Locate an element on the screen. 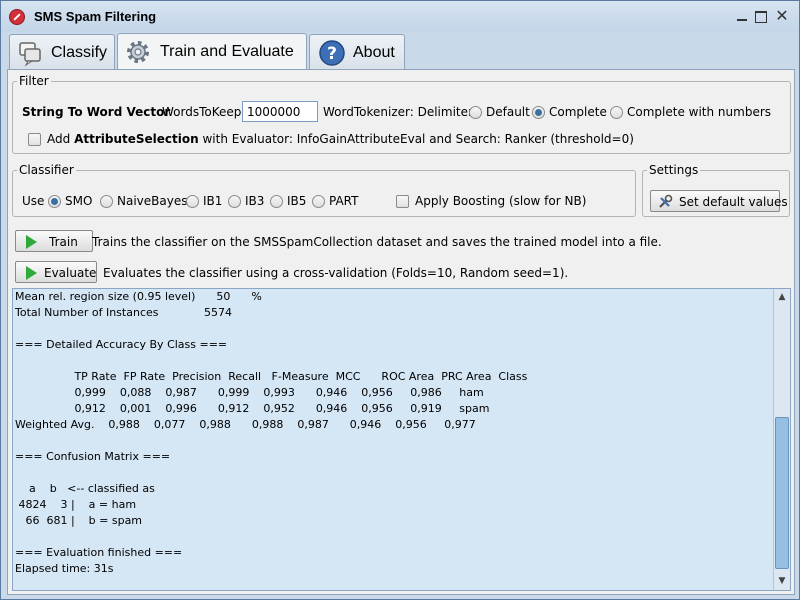  scroll-up-icon: ▲ is located at coordinates (782, 297).